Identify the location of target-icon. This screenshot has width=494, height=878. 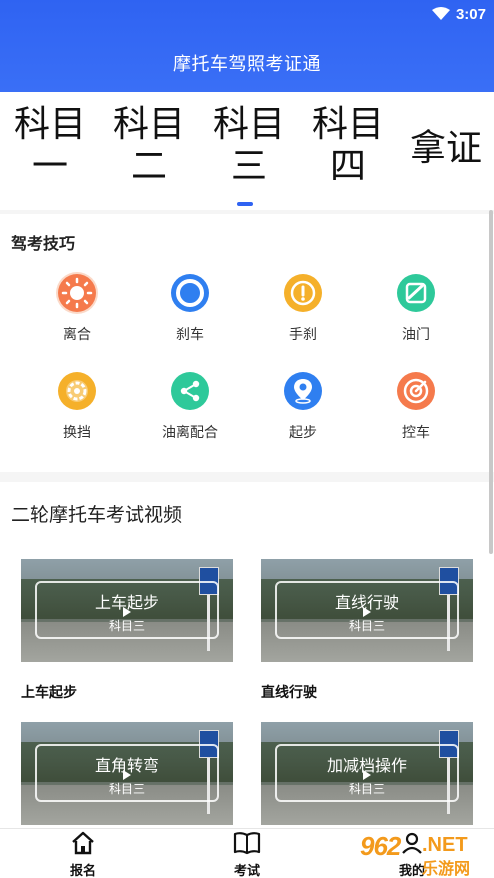
(416, 391).